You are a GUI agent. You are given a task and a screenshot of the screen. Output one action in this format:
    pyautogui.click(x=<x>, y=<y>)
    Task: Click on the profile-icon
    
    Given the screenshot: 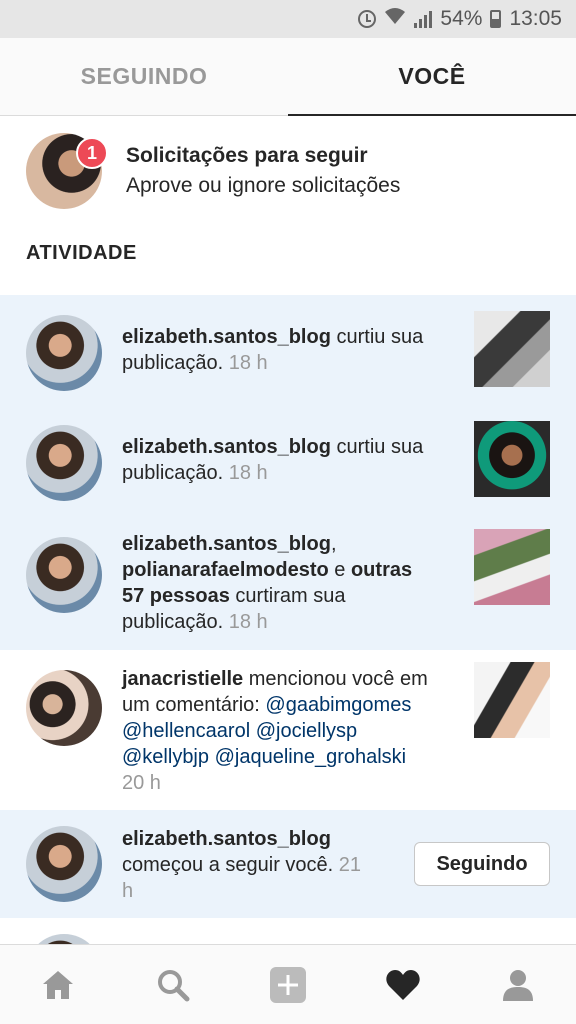 What is the action you would take?
    pyautogui.click(x=518, y=985)
    